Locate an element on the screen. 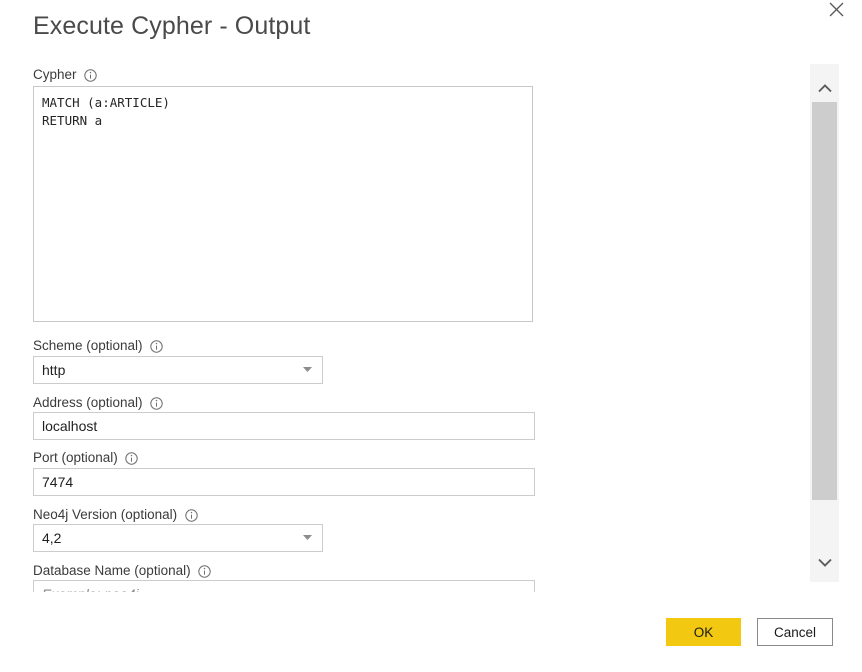 The height and width of the screenshot is (672, 862). close-icon is located at coordinates (836, 9).